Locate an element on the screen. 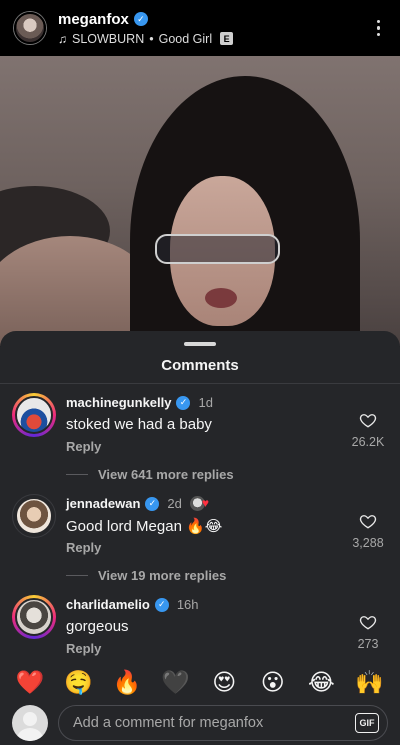 The height and width of the screenshot is (745, 400). comment-like: 26.2K is located at coordinates (368, 430).